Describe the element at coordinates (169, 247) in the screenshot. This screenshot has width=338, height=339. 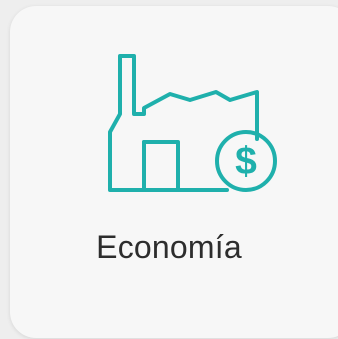
I see `category-title: Economía` at that location.